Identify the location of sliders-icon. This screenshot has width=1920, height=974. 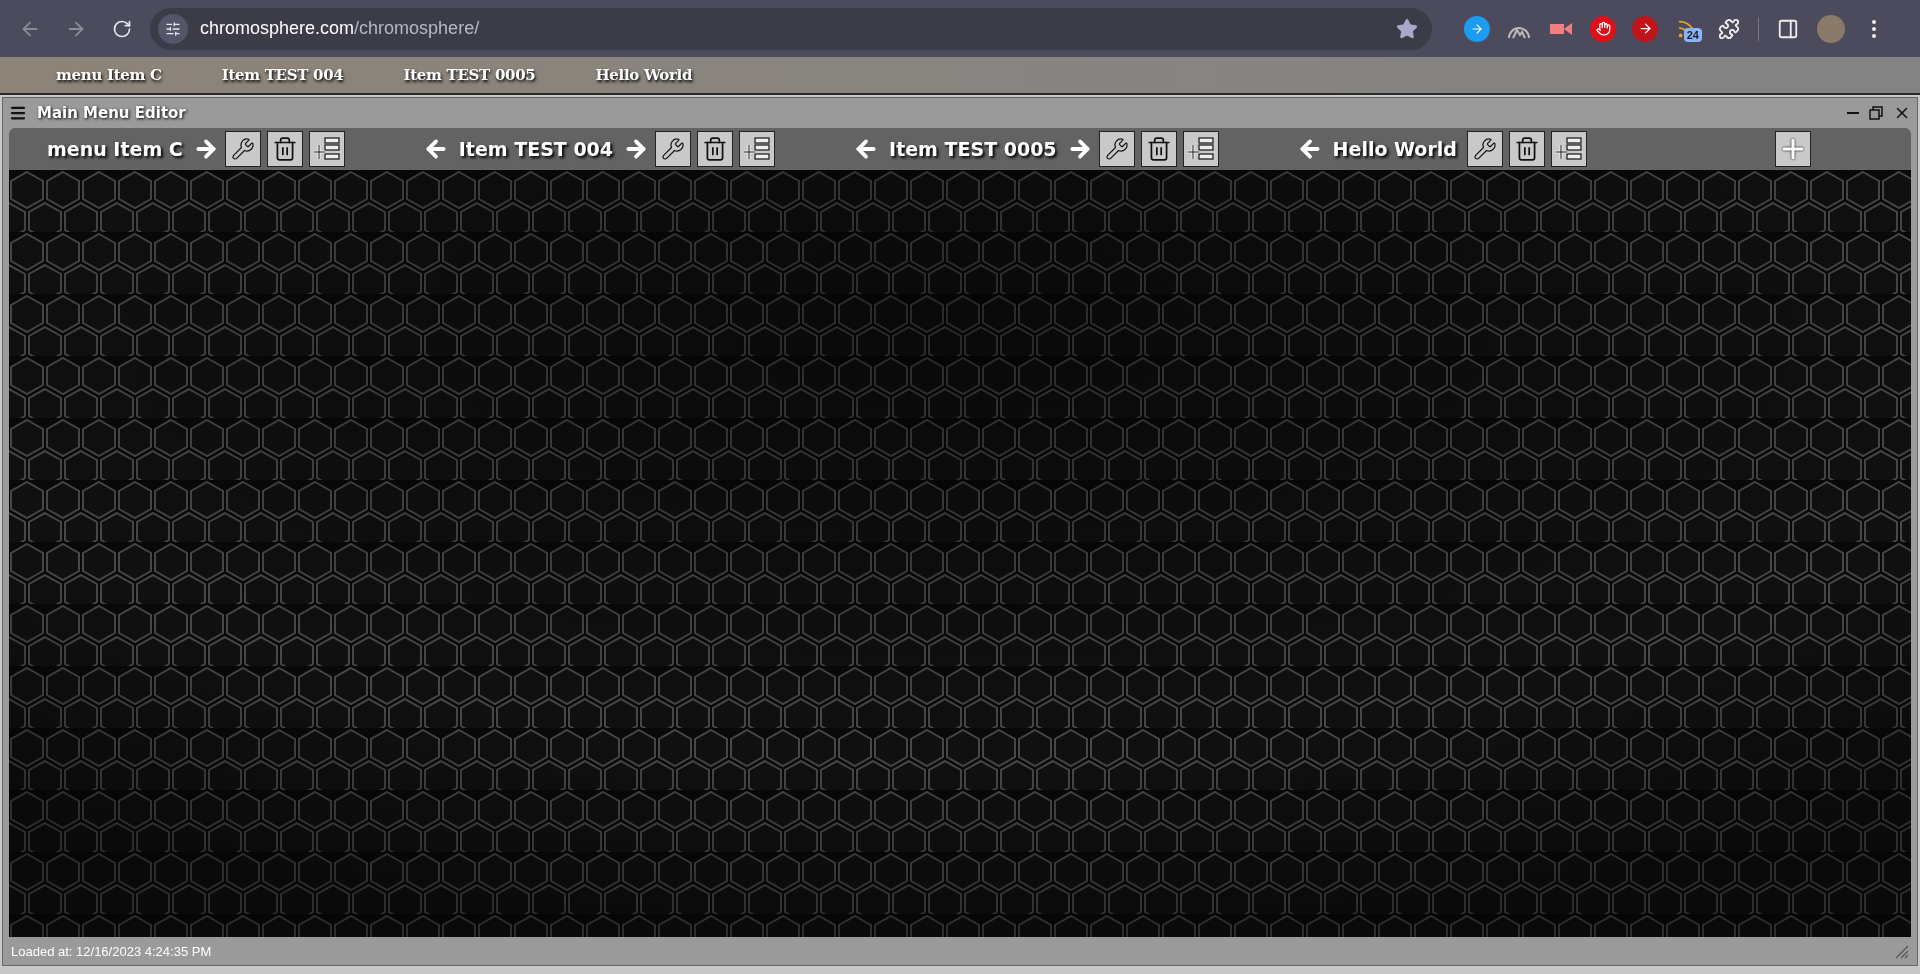
(173, 28).